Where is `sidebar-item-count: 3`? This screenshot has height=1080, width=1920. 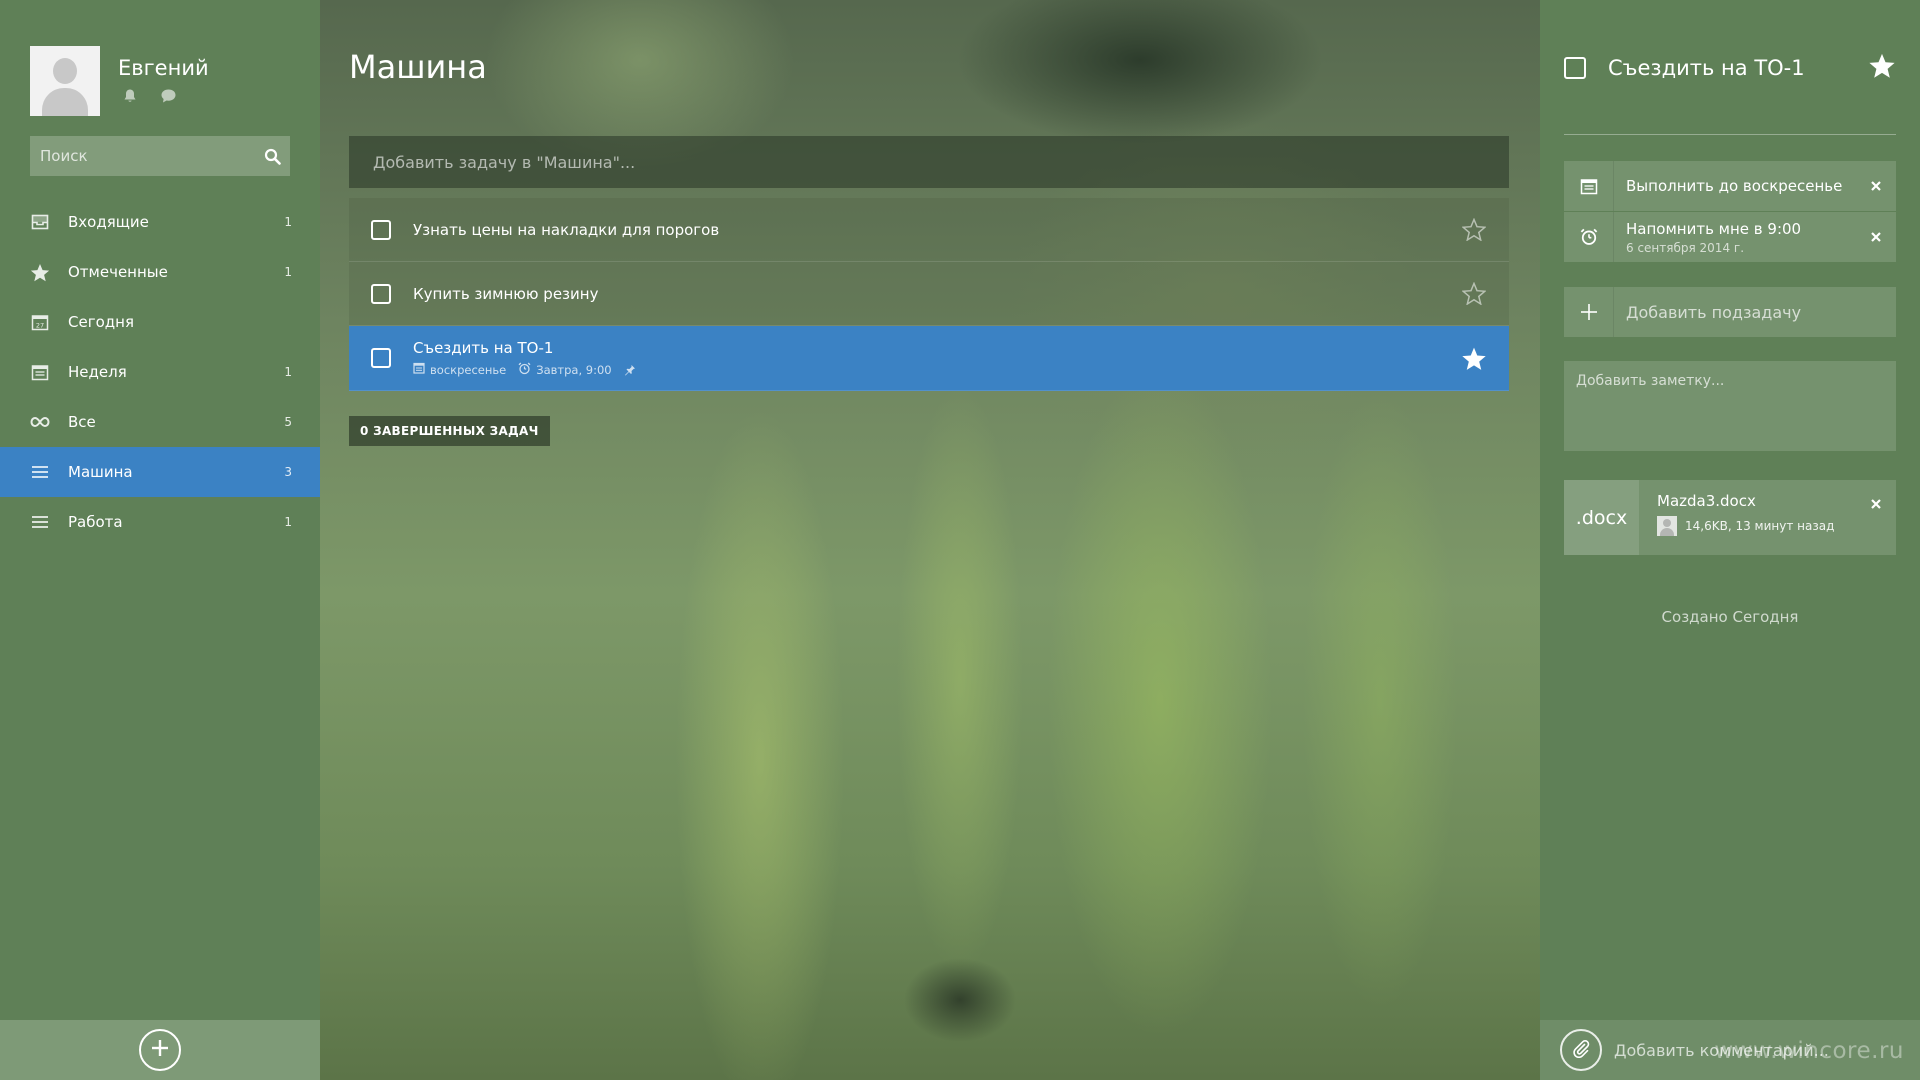 sidebar-item-count: 3 is located at coordinates (288, 472).